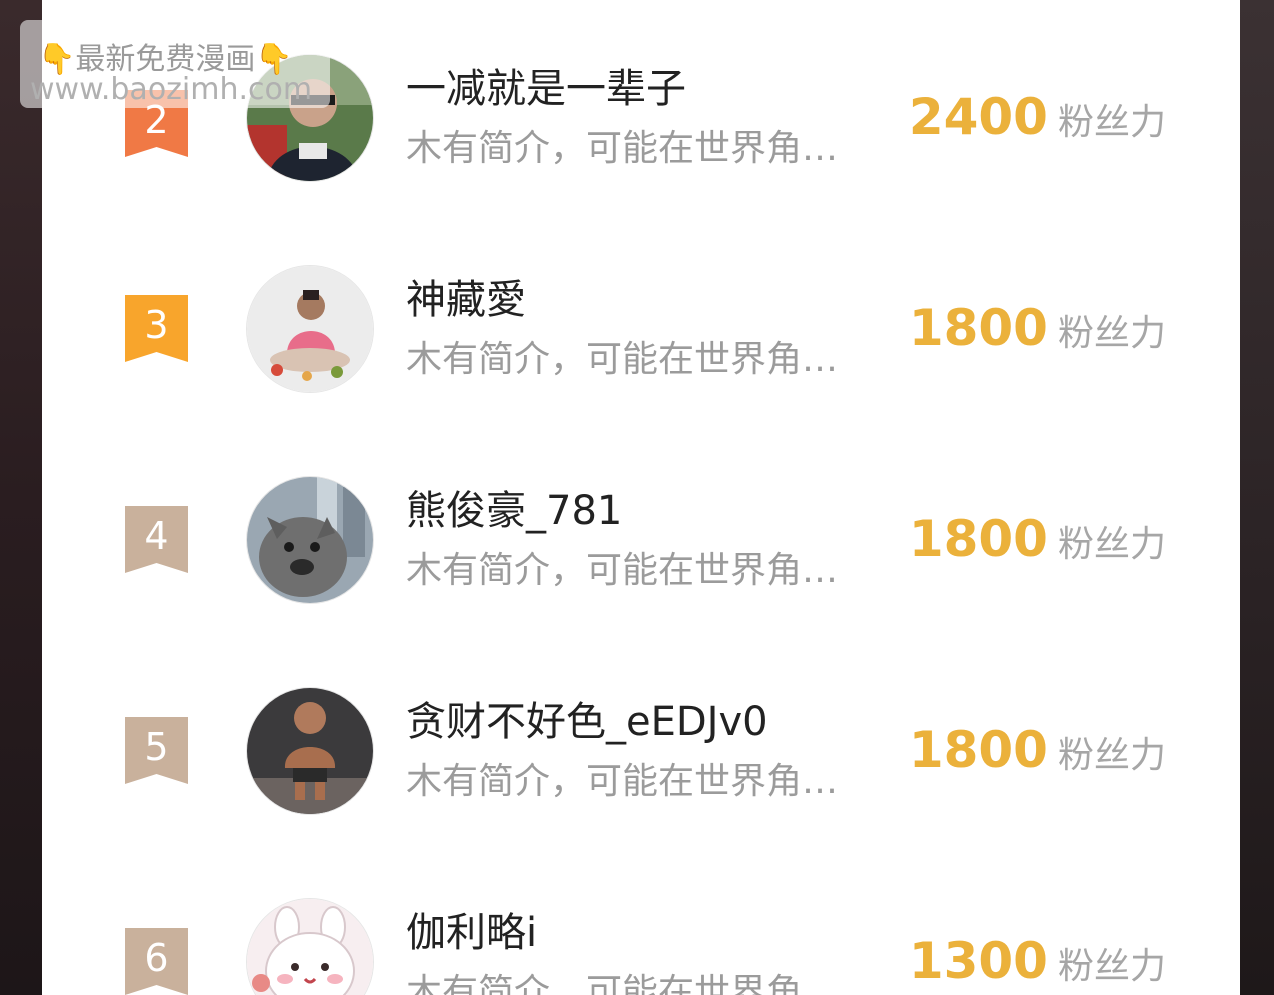 The image size is (1274, 995). What do you see at coordinates (156, 325) in the screenshot?
I see `rank-number: 3` at bounding box center [156, 325].